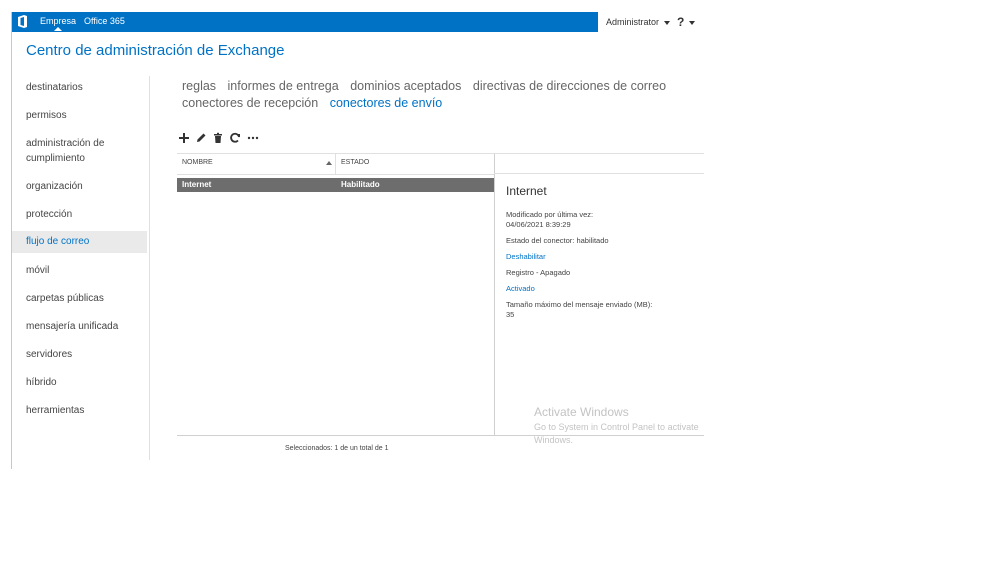  Describe the element at coordinates (358, 22) in the screenshot. I see `top-bar: Empresa Office 365 Administrator ?` at that location.